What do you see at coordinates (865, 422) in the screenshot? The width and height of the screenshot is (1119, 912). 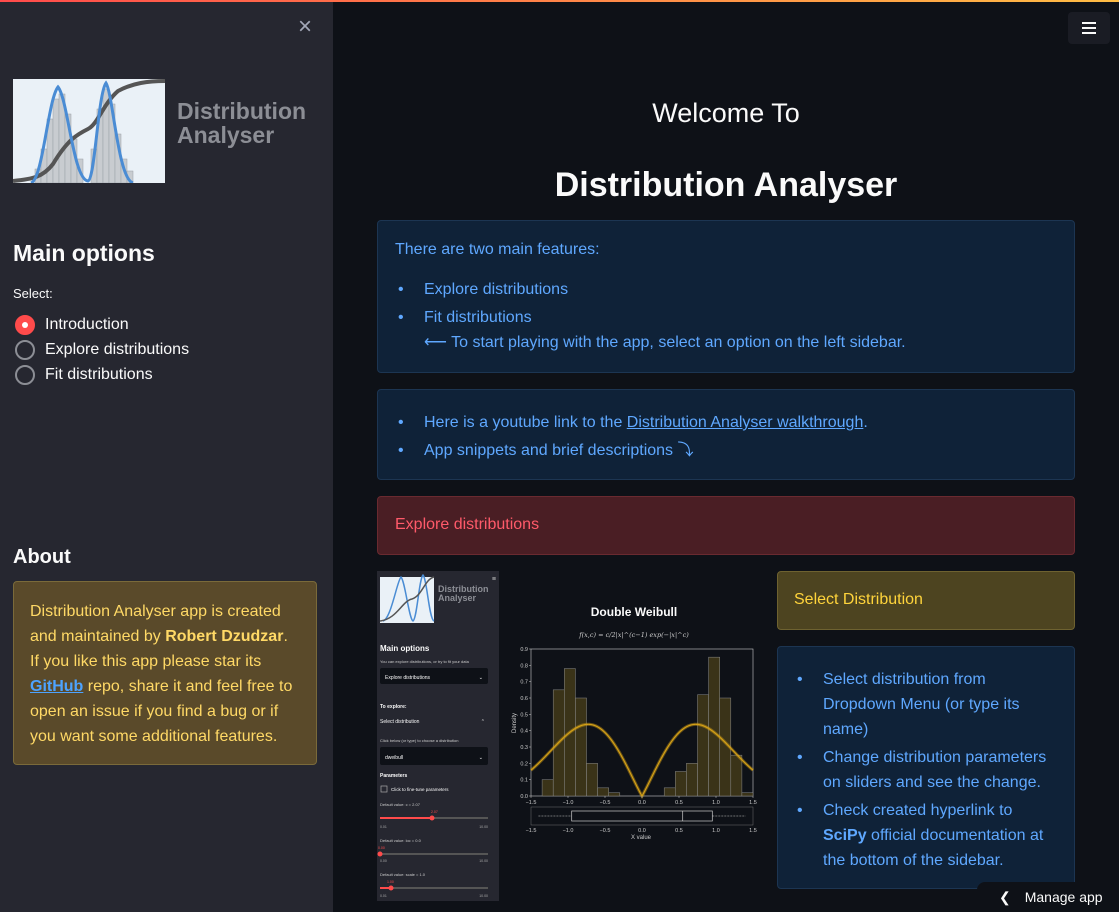 I see `list-item-text: .` at bounding box center [865, 422].